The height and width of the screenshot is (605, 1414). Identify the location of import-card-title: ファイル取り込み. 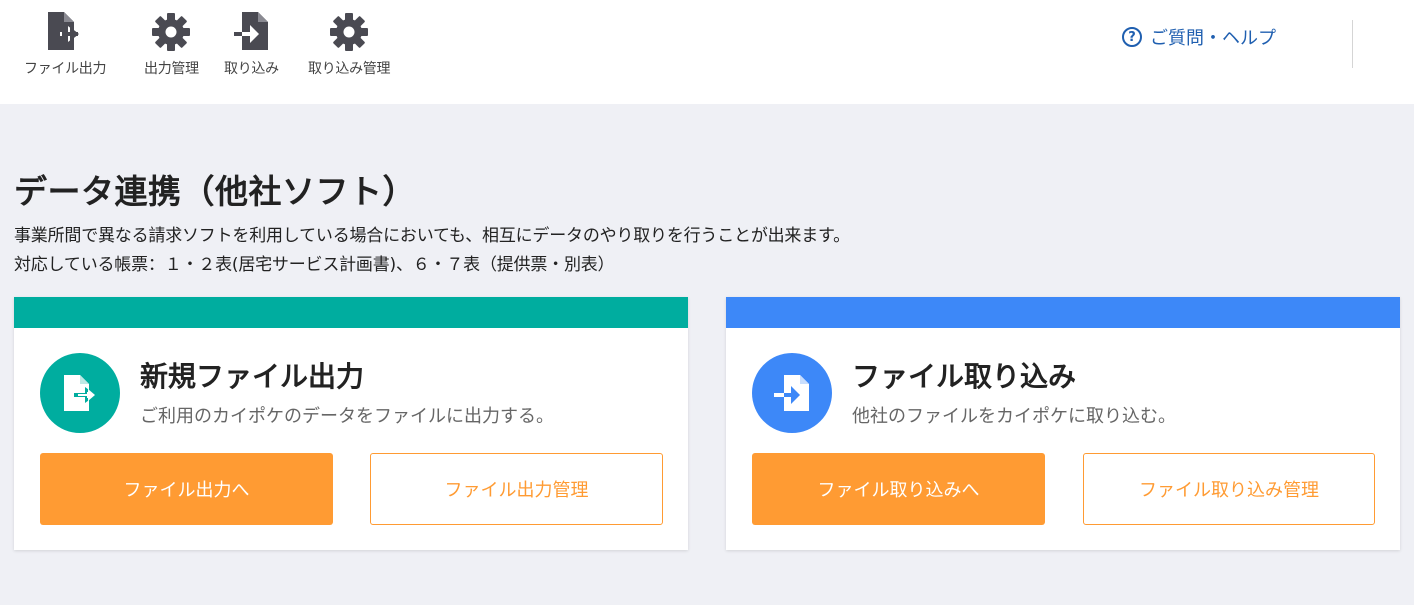
(964, 376).